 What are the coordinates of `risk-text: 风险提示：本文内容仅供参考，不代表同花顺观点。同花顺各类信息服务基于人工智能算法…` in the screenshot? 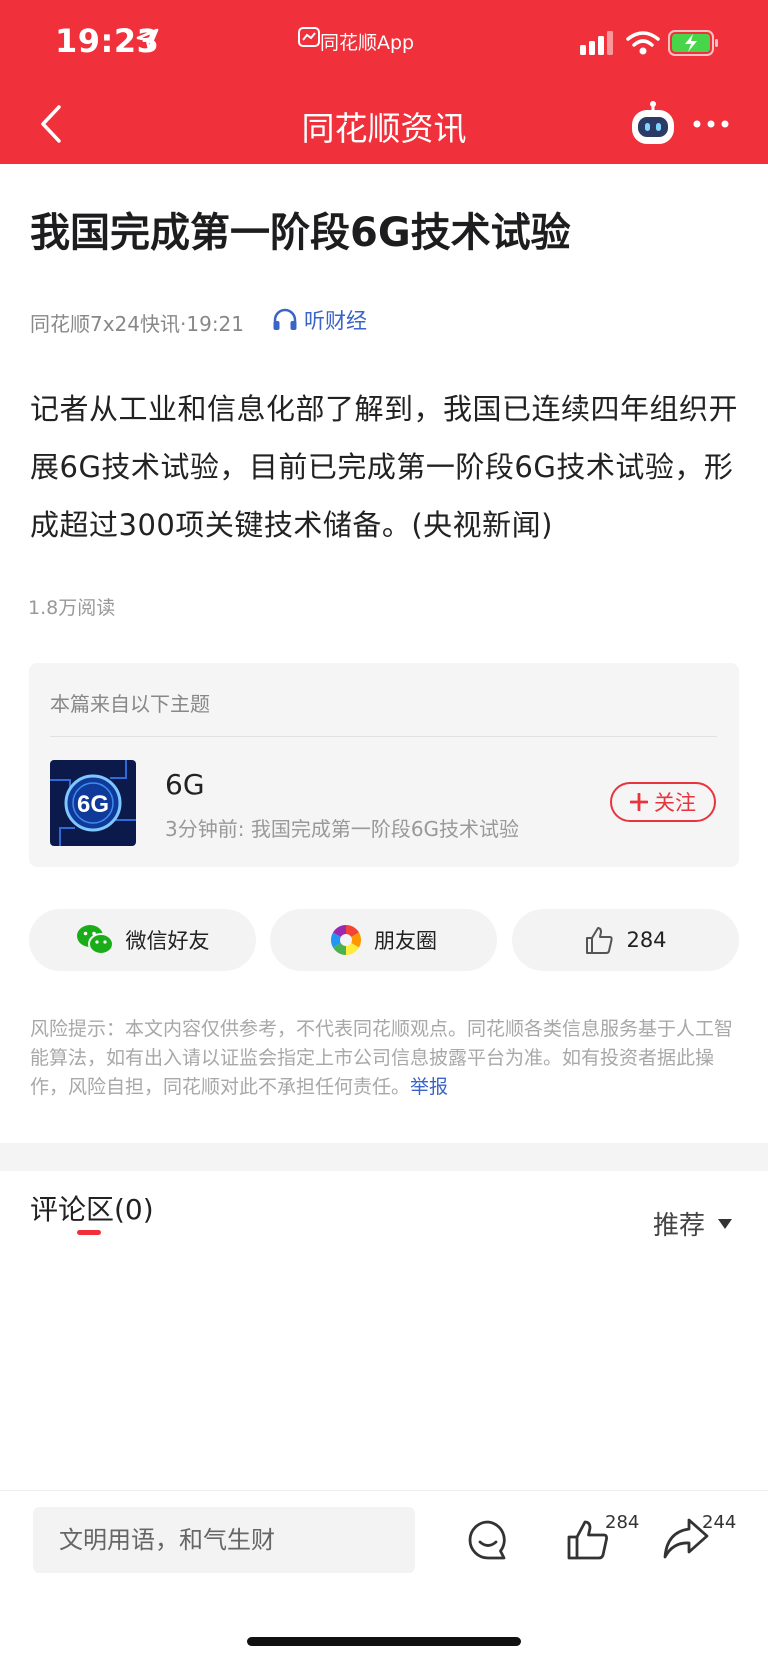 It's located at (382, 1058).